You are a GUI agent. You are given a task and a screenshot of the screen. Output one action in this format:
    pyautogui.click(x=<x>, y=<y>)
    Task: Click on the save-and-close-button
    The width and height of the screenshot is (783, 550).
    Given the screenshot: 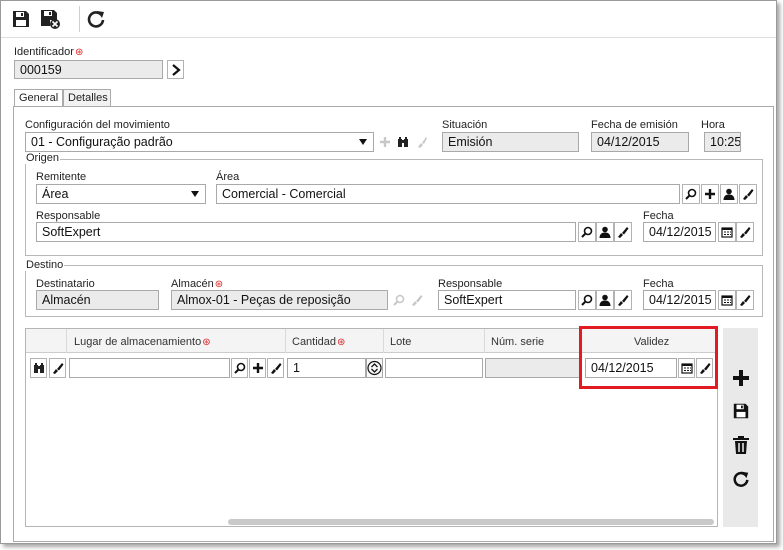 What is the action you would take?
    pyautogui.click(x=50, y=19)
    